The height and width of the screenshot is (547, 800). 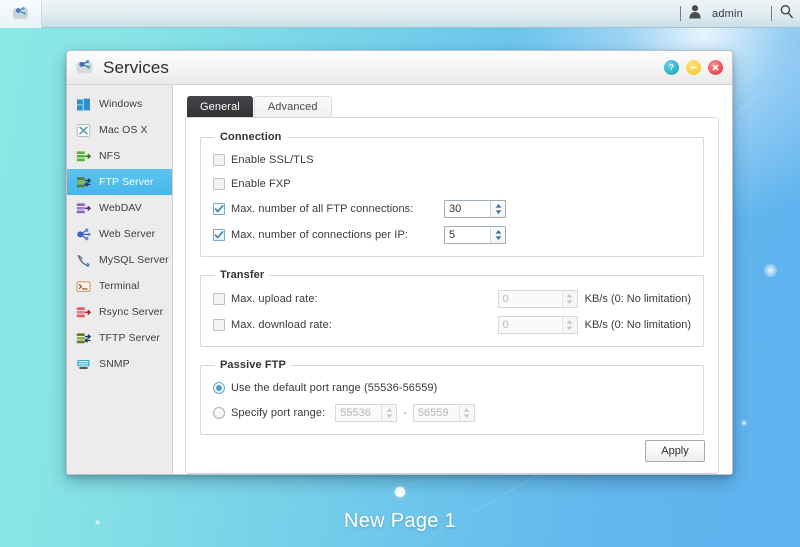 I want to click on max-download-rate-stepper, so click(x=537, y=325).